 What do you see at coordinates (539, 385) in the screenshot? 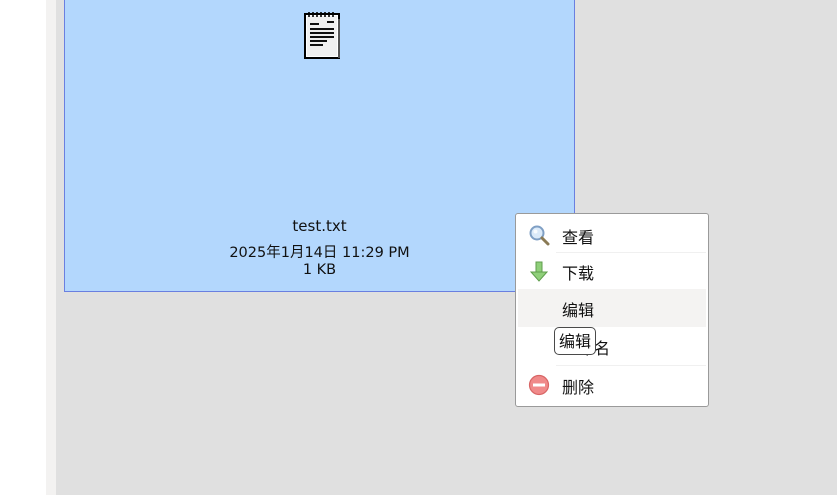
I see `delete-icon` at bounding box center [539, 385].